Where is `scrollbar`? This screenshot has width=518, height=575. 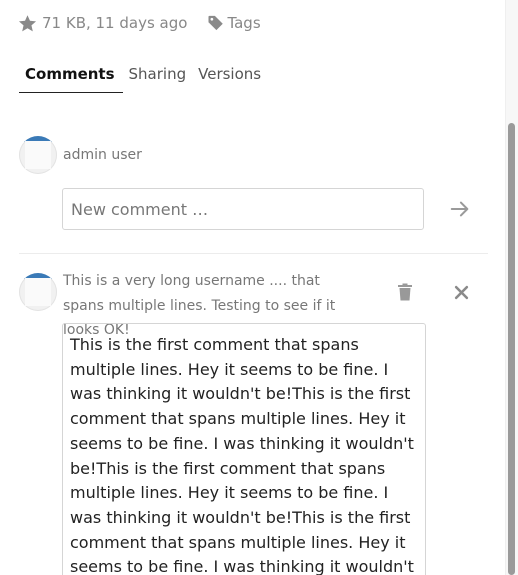 scrollbar is located at coordinates (511, 287).